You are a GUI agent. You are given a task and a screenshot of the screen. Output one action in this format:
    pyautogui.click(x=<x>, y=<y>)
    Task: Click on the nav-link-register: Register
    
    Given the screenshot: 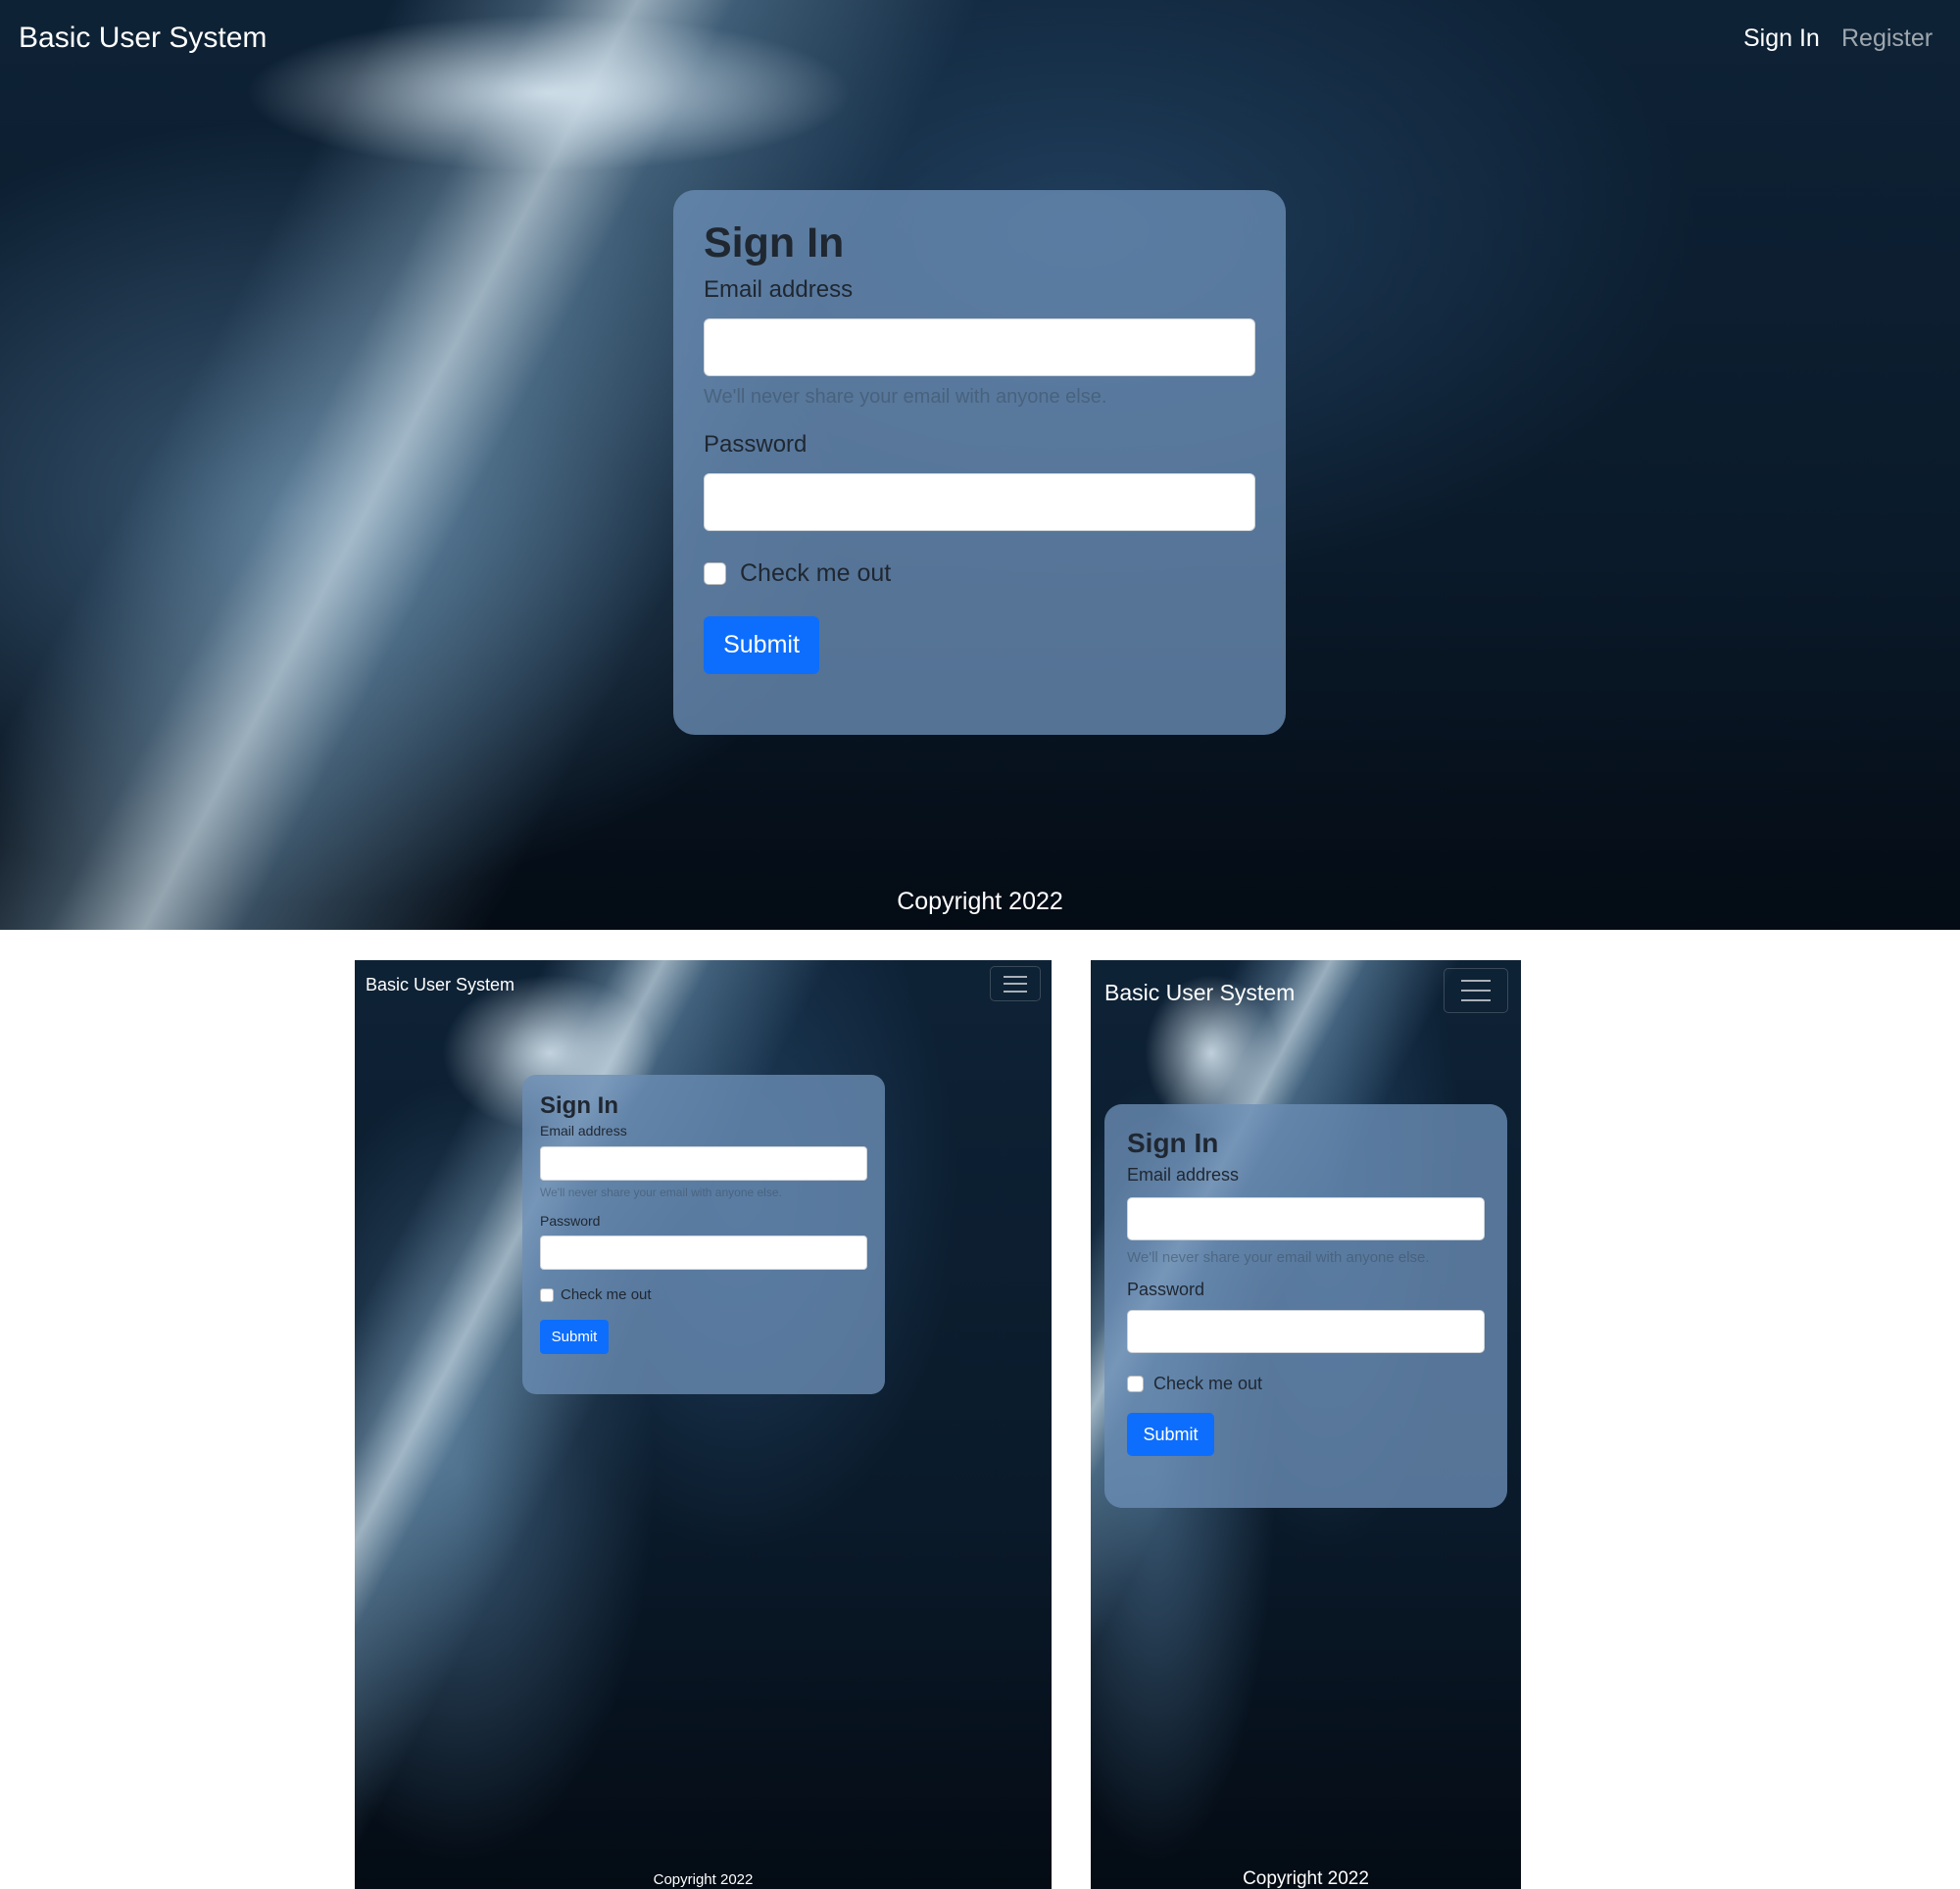 What is the action you would take?
    pyautogui.click(x=1887, y=38)
    